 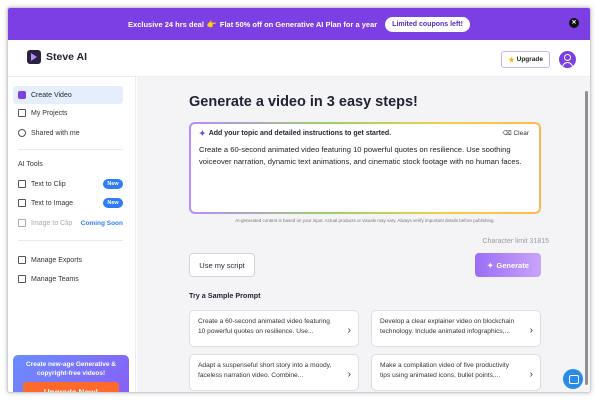 What do you see at coordinates (55, 133) in the screenshot?
I see `sidebar-item-label: Shared with me` at bounding box center [55, 133].